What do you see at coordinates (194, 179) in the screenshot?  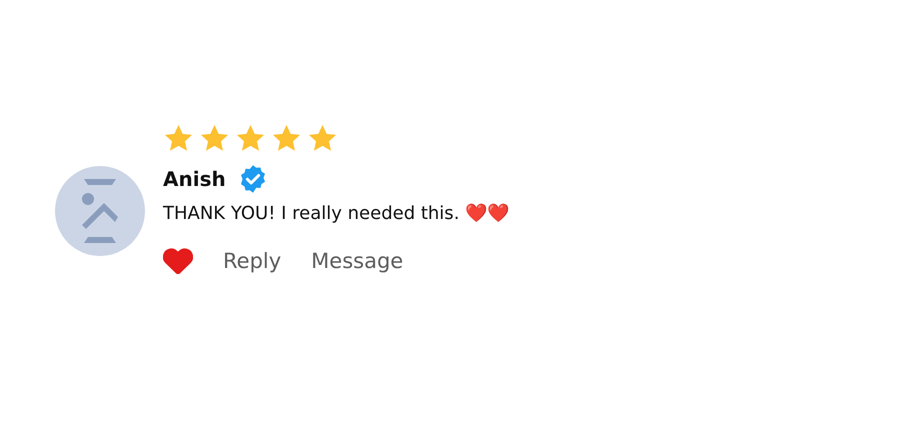 I see `author-name: Anish` at bounding box center [194, 179].